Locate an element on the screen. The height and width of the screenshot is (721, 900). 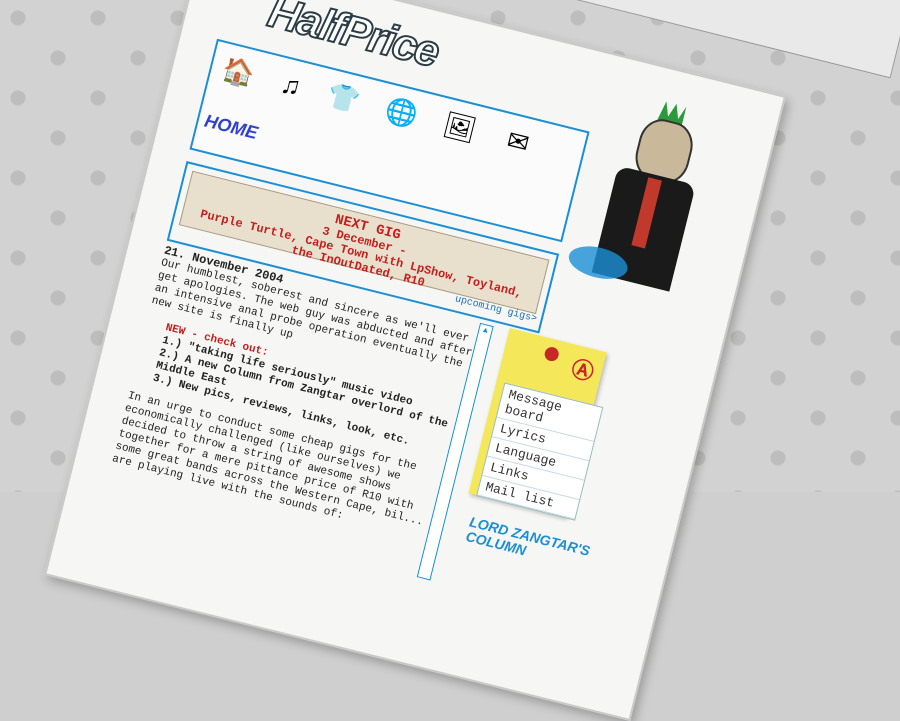
scroll-up-icon: ▲ is located at coordinates (485, 331).